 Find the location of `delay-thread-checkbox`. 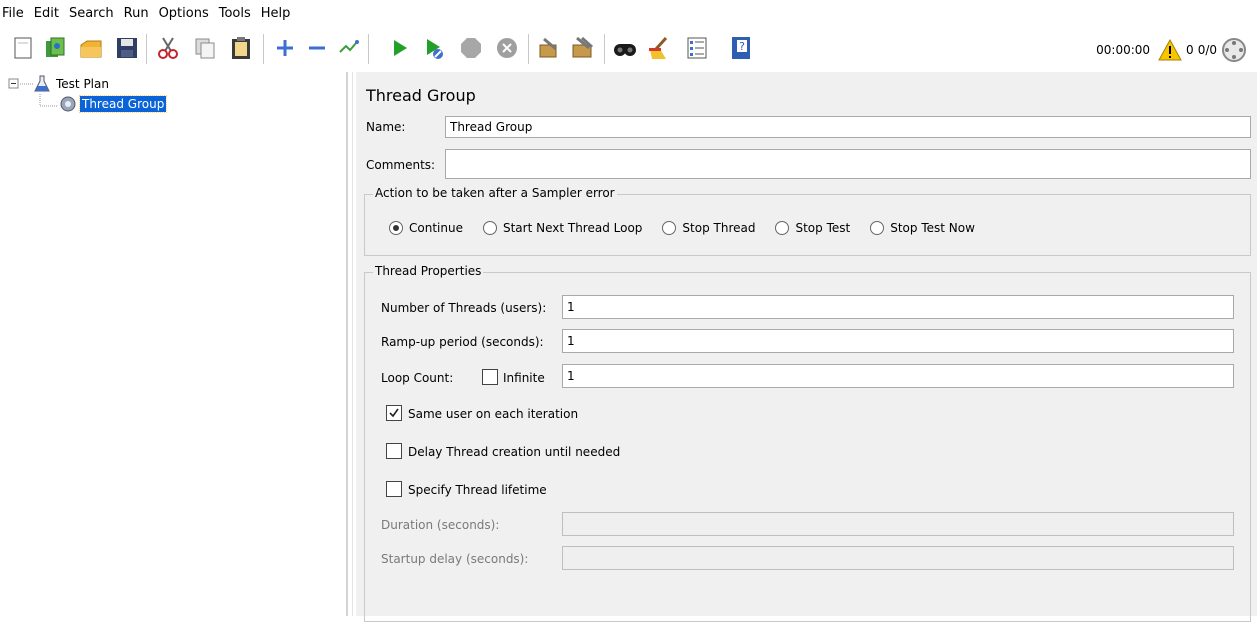

delay-thread-checkbox is located at coordinates (394, 451).